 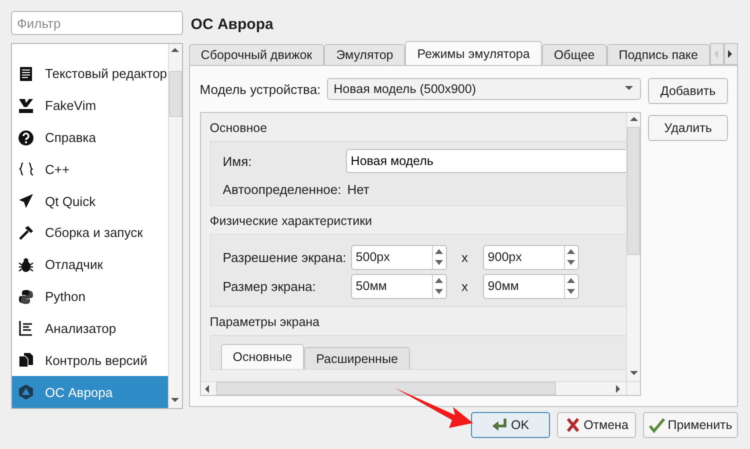 I want to click on sidebar-item: Контроль версий, so click(x=90, y=360).